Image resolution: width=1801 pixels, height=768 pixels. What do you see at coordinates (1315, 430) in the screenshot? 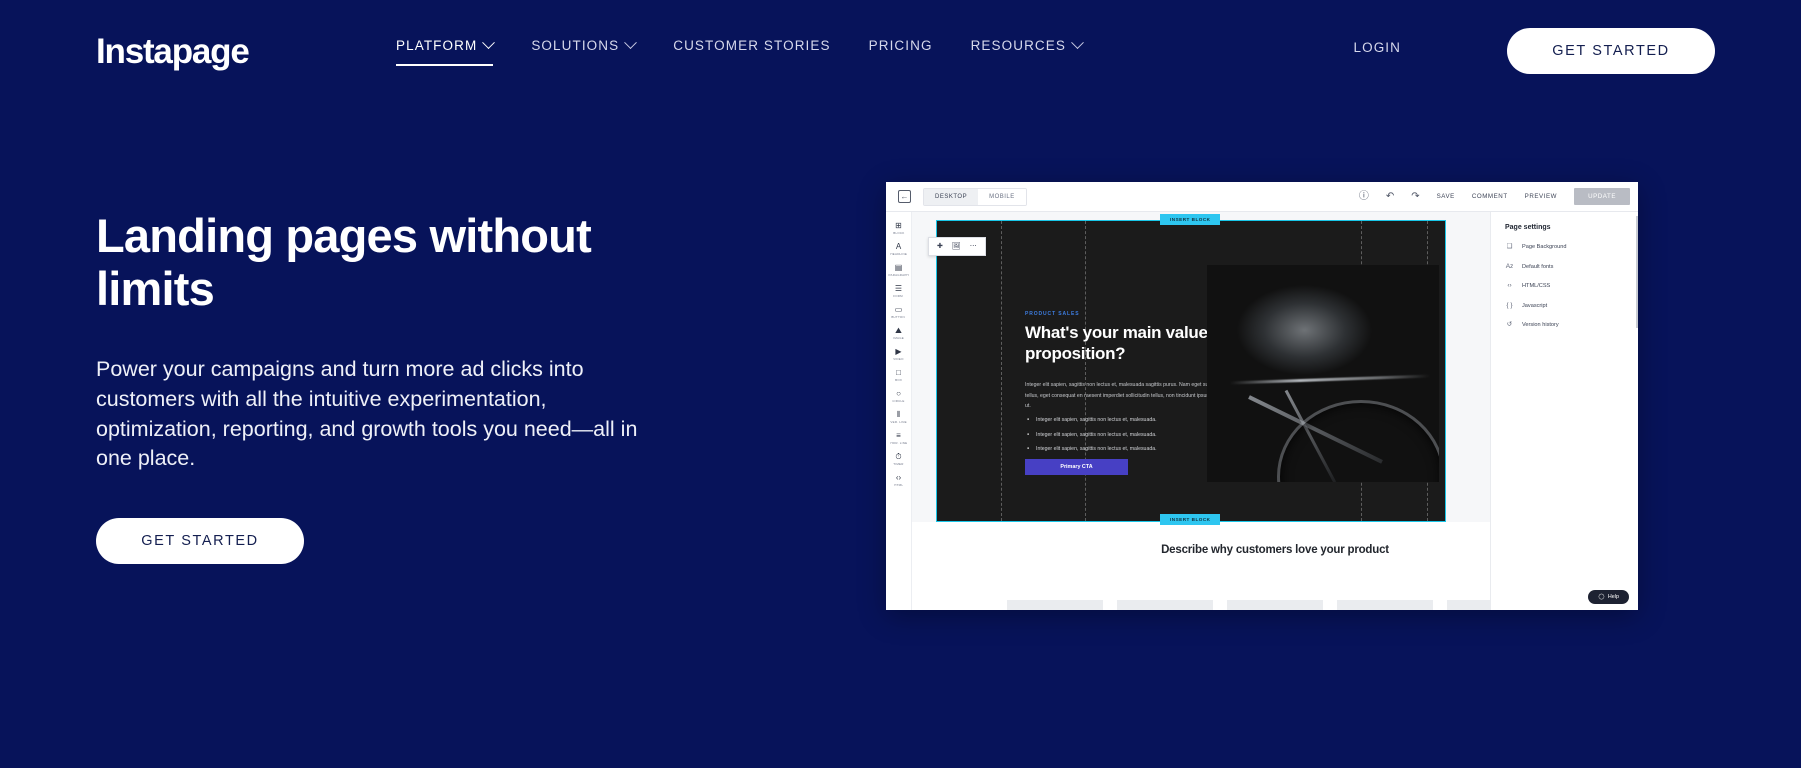
I see `bike-frame-highlight` at bounding box center [1315, 430].